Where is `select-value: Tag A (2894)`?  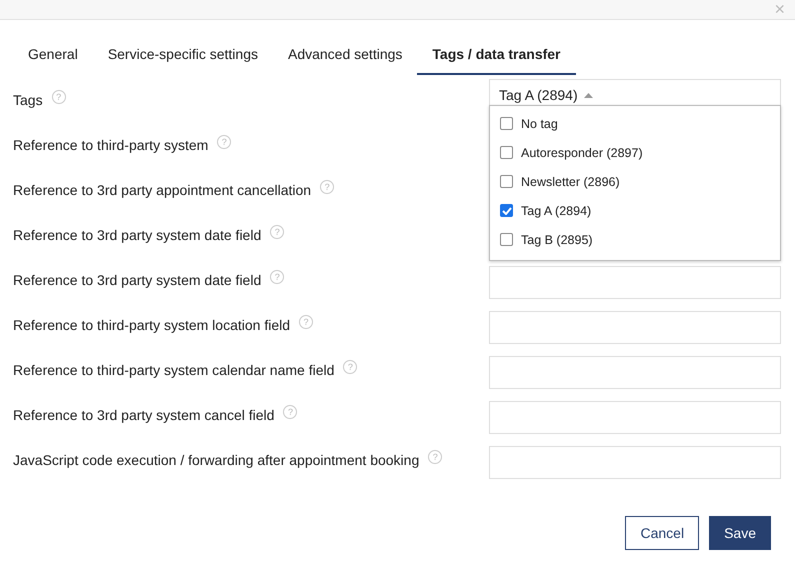 select-value: Tag A (2894) is located at coordinates (538, 94).